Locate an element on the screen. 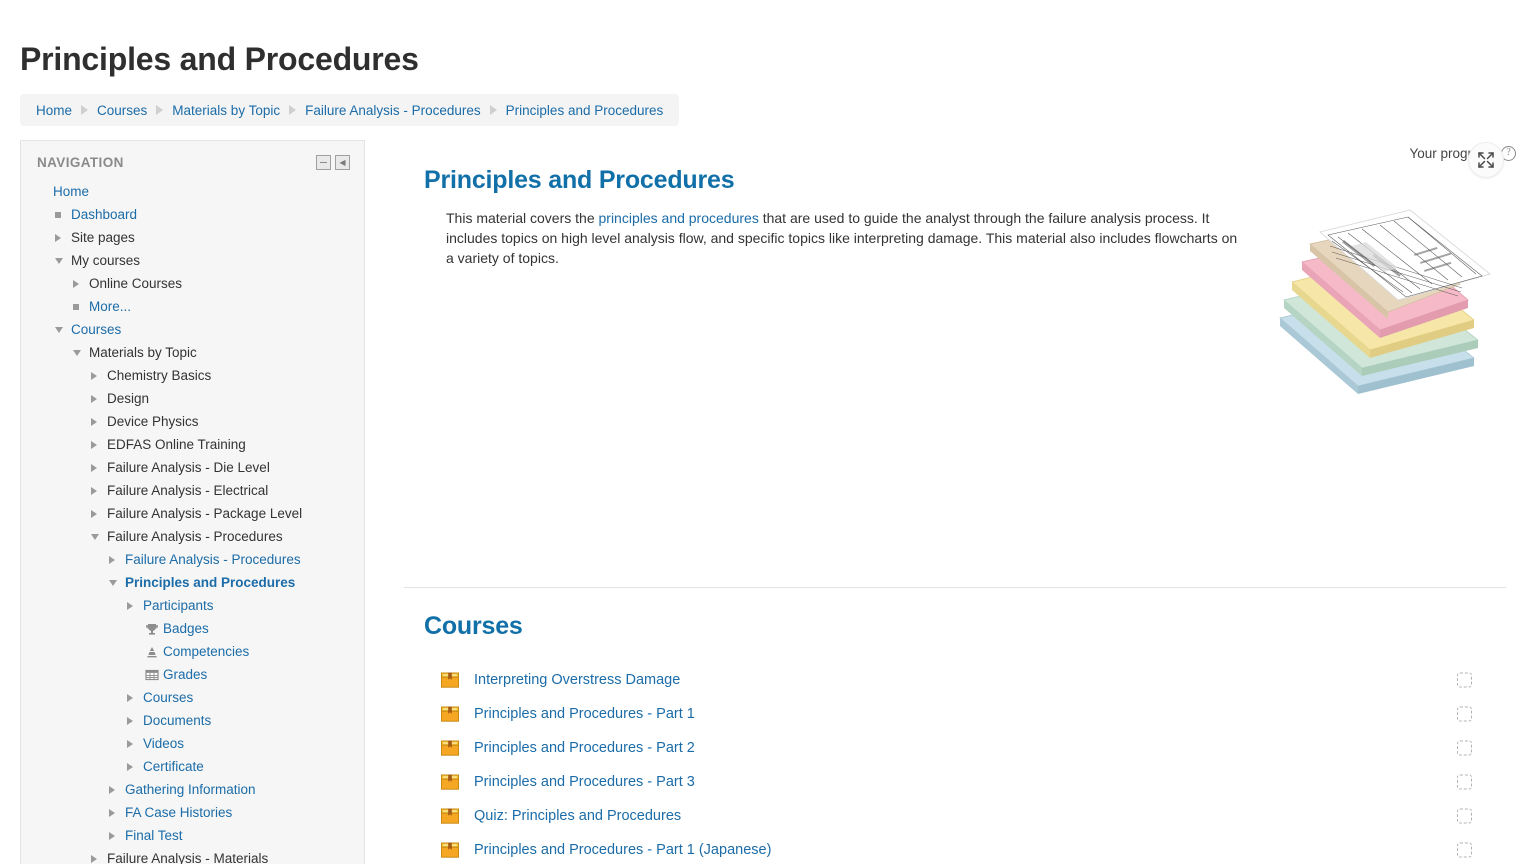 The image size is (1536, 864). sidebar-item-edfas-online-training: EDFAS Online Training is located at coordinates (200, 444).